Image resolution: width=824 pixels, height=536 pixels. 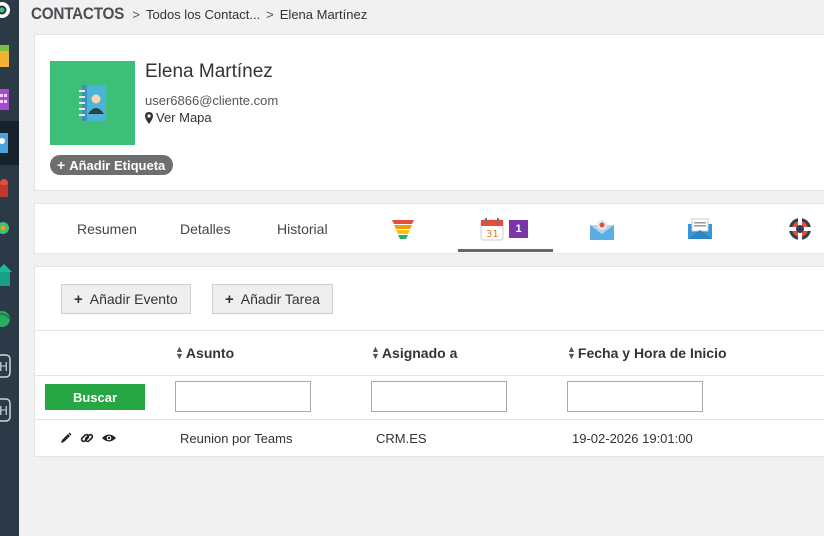 I want to click on filter-start-date-input, so click(x=635, y=396).